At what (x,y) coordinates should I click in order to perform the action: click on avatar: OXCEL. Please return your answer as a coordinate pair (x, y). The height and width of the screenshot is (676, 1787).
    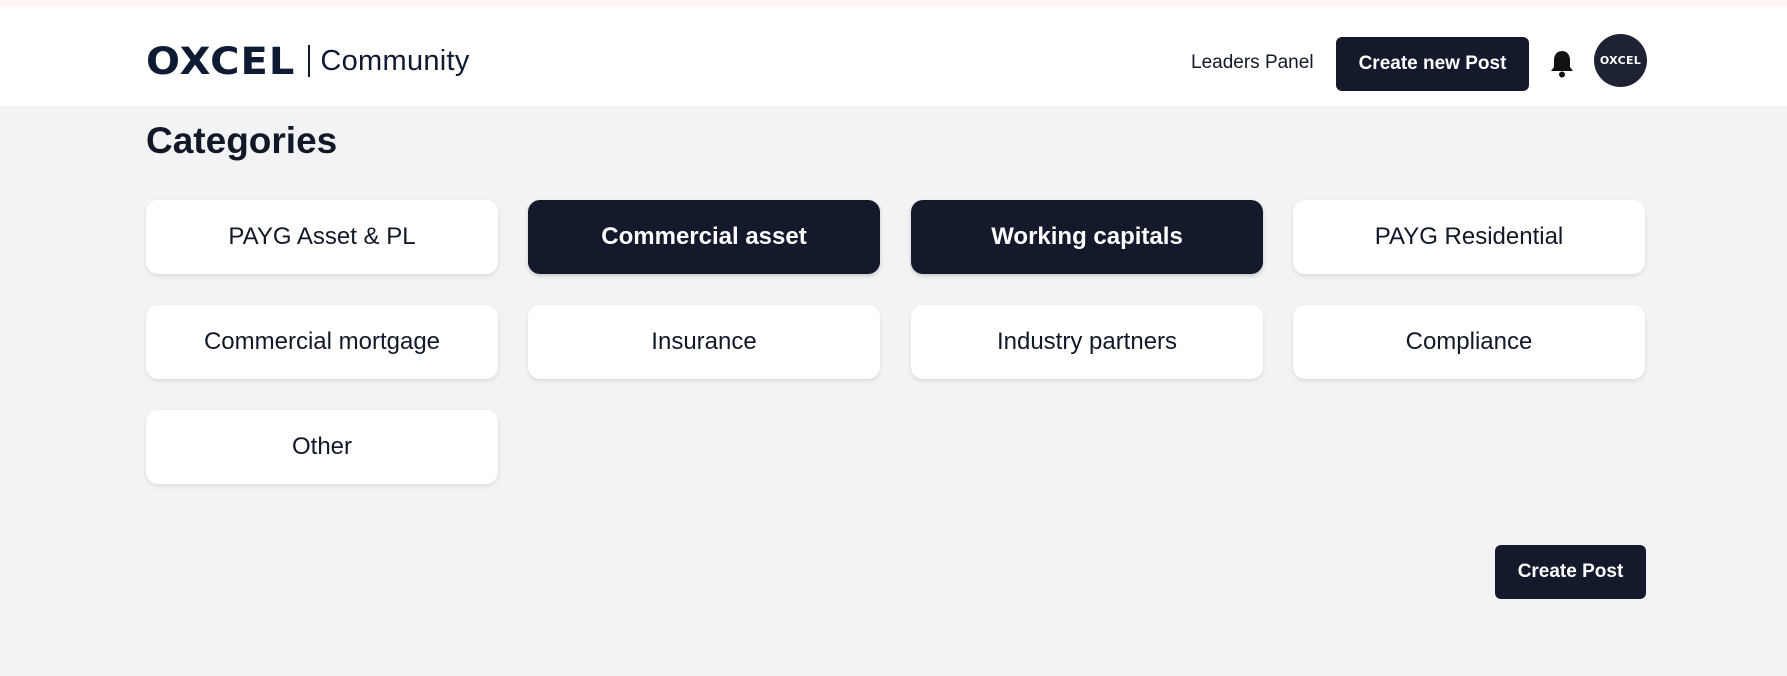
    Looking at the image, I should click on (1620, 60).